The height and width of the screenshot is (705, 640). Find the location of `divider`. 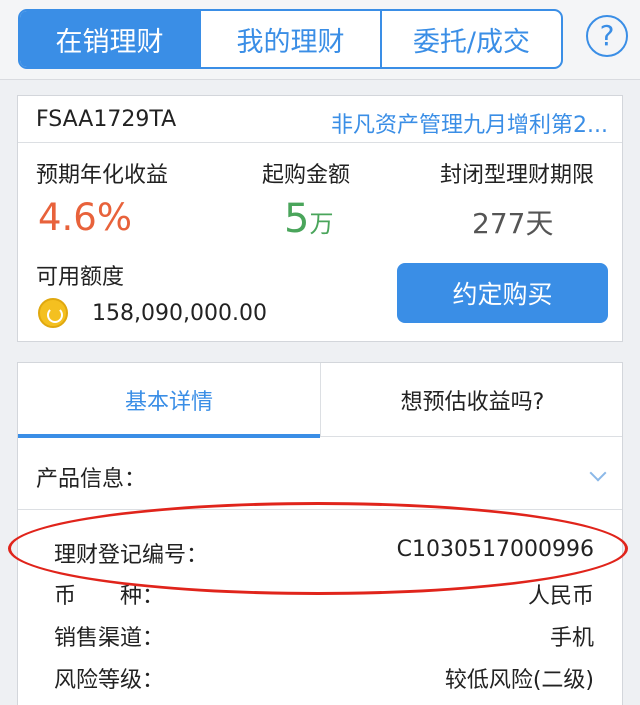

divider is located at coordinates (320, 509).